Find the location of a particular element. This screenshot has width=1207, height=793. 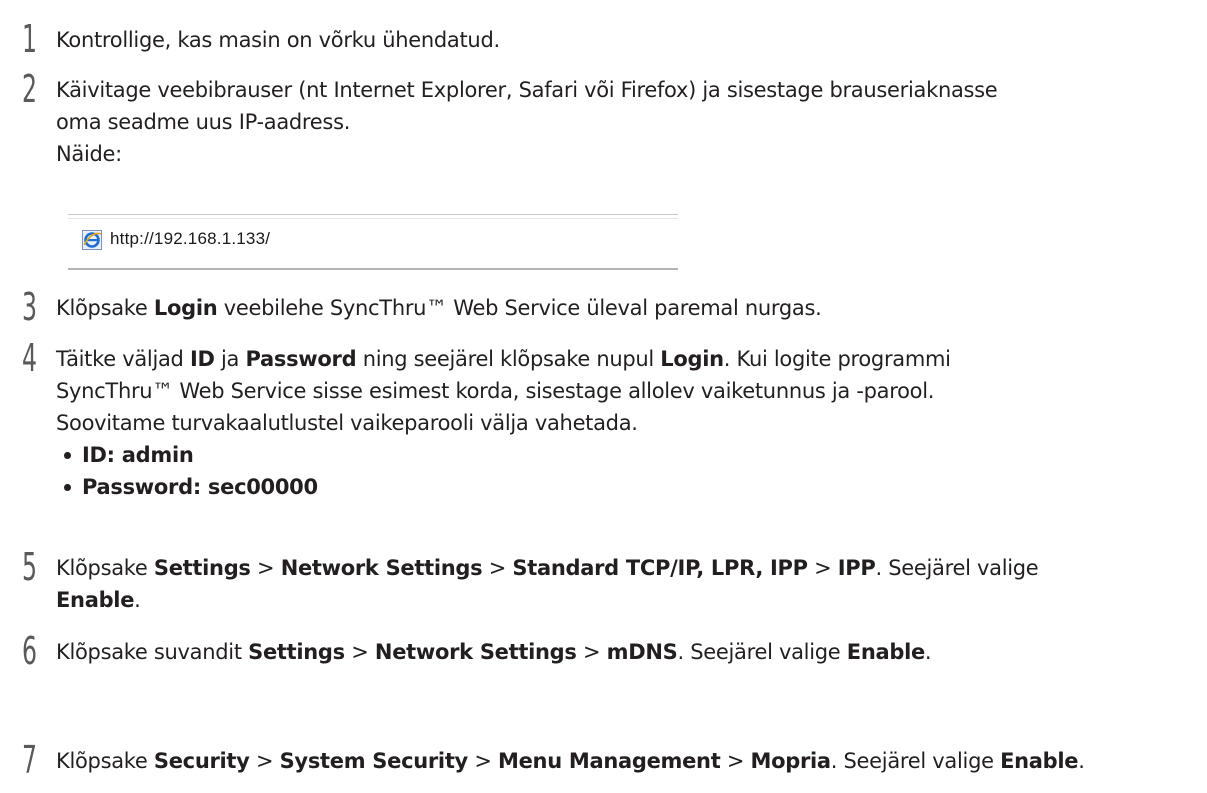

step-number: 3 is located at coordinates (29, 307).